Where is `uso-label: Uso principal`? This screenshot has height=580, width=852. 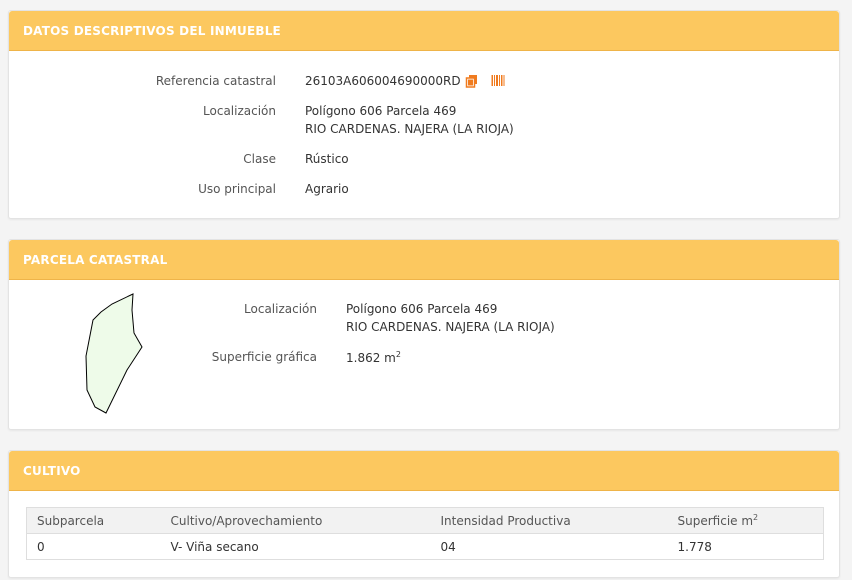 uso-label: Uso principal is located at coordinates (237, 189).